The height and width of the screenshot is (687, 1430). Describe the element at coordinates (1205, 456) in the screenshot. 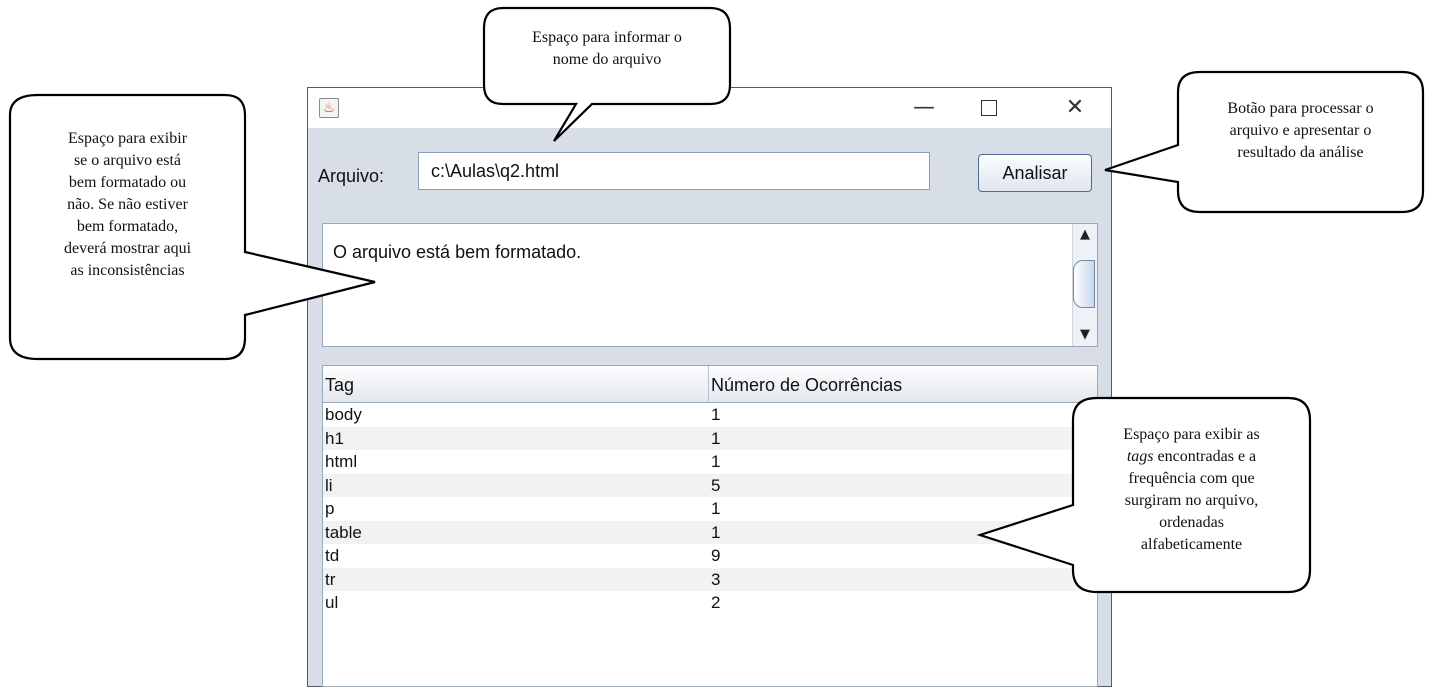

I see `callout-table-line-rest: encontradas e a` at that location.